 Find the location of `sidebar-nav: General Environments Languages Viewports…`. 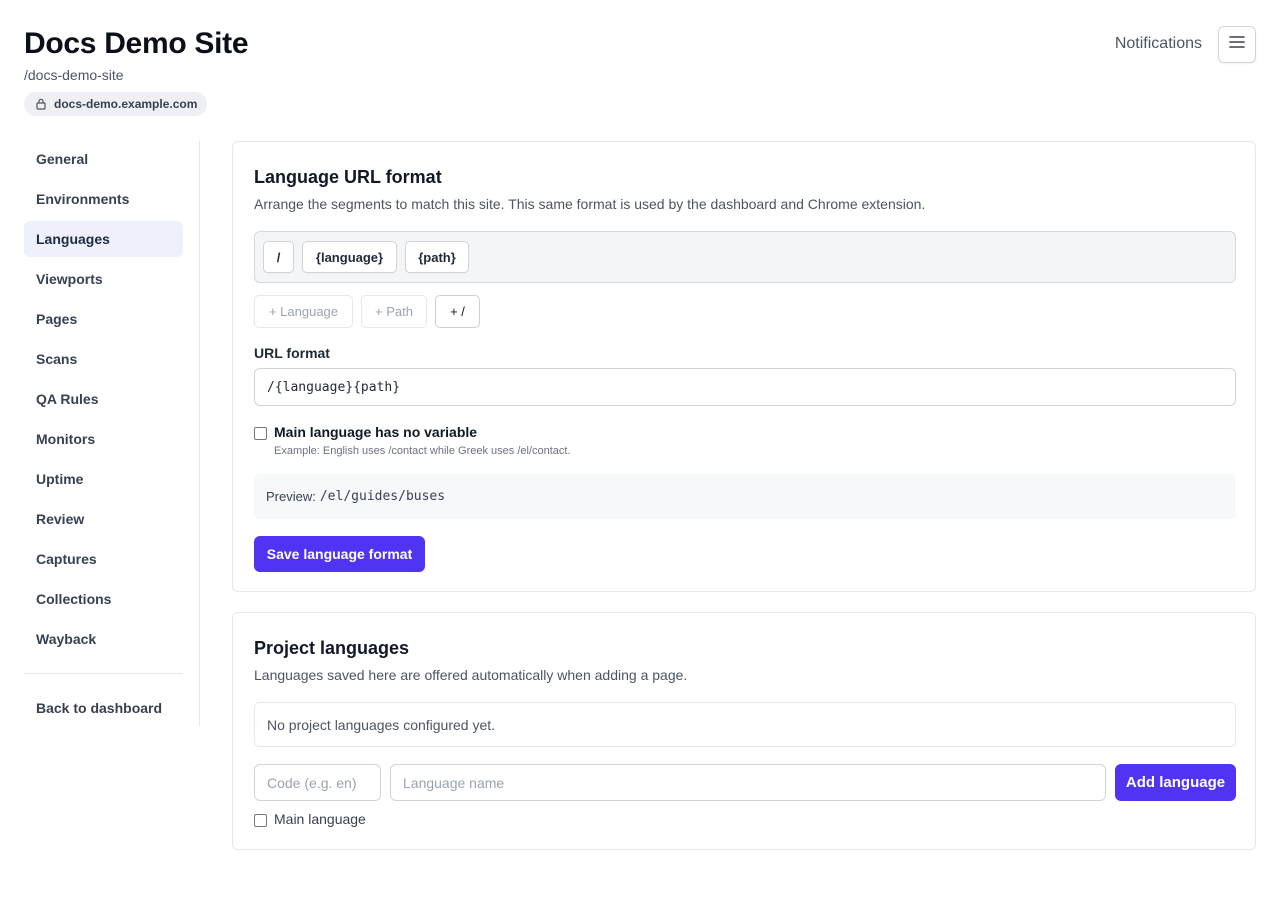

sidebar-nav: General Environments Languages Viewports… is located at coordinates (112, 433).